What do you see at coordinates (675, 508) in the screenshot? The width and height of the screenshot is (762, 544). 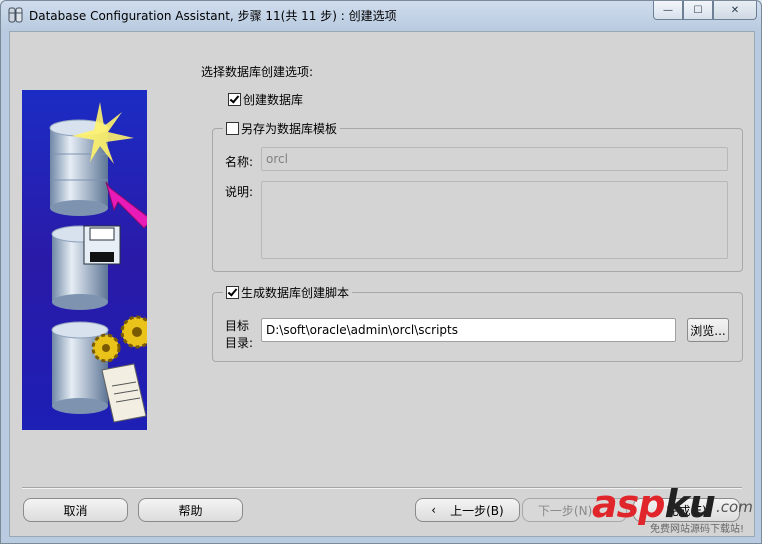 I see `watermark-logo: aspku .com 免费网站源码下载站!` at bounding box center [675, 508].